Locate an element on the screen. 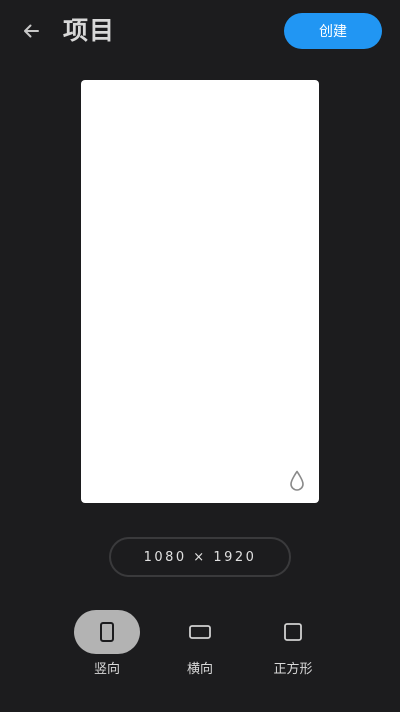 The height and width of the screenshot is (712, 400). landscape-icon is located at coordinates (200, 632).